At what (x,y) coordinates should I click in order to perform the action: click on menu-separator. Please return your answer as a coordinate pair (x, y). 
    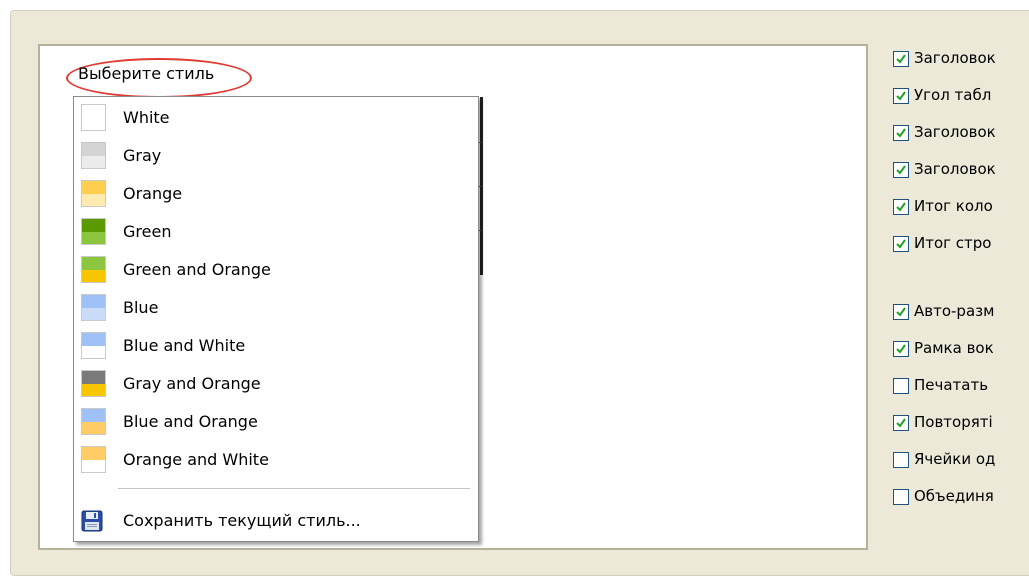
    Looking at the image, I should click on (294, 488).